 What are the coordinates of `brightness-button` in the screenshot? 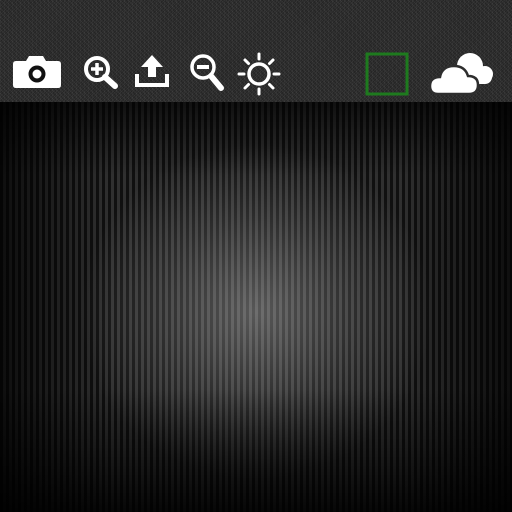 It's located at (259, 74).